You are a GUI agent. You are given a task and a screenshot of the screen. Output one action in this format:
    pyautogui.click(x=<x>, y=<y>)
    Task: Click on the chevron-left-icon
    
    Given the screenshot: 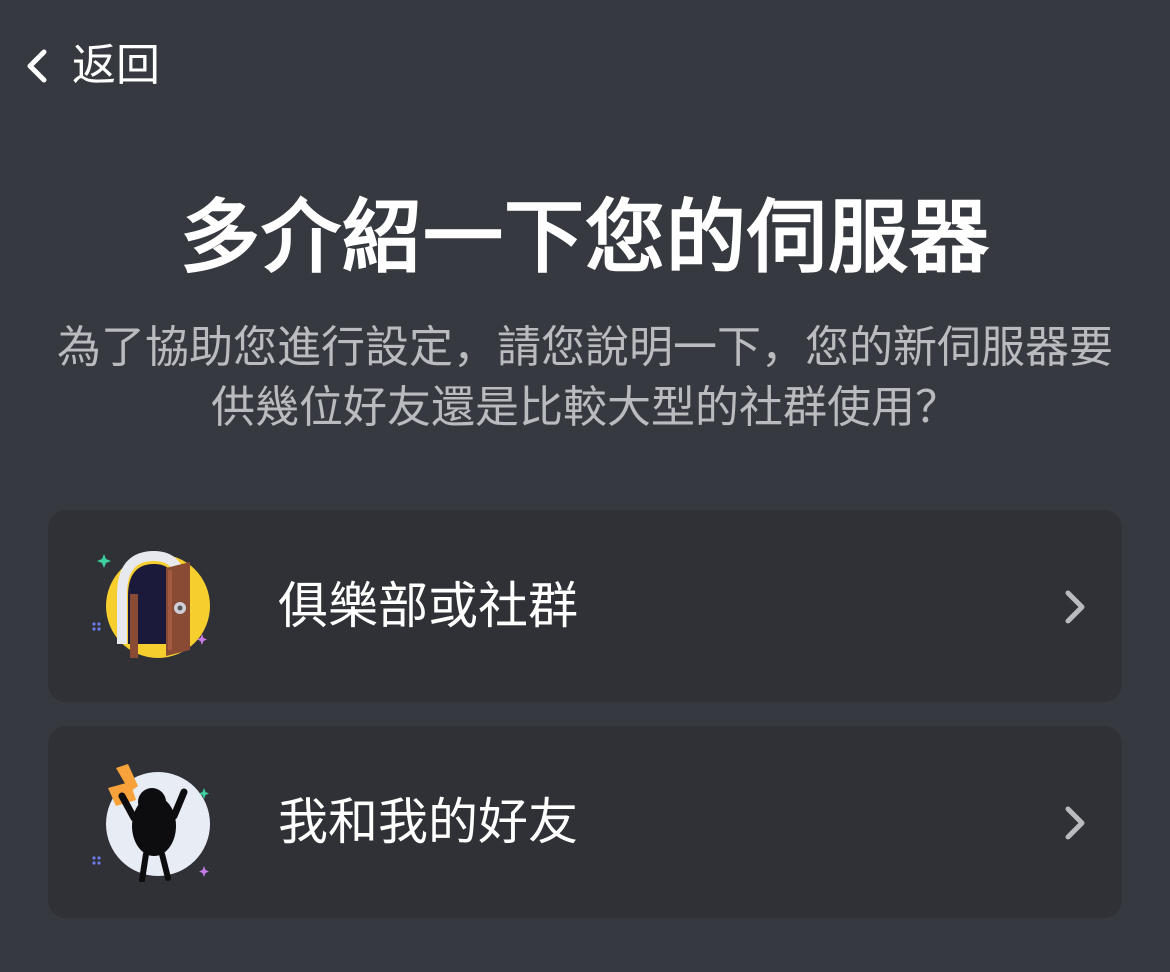 What is the action you would take?
    pyautogui.click(x=37, y=66)
    